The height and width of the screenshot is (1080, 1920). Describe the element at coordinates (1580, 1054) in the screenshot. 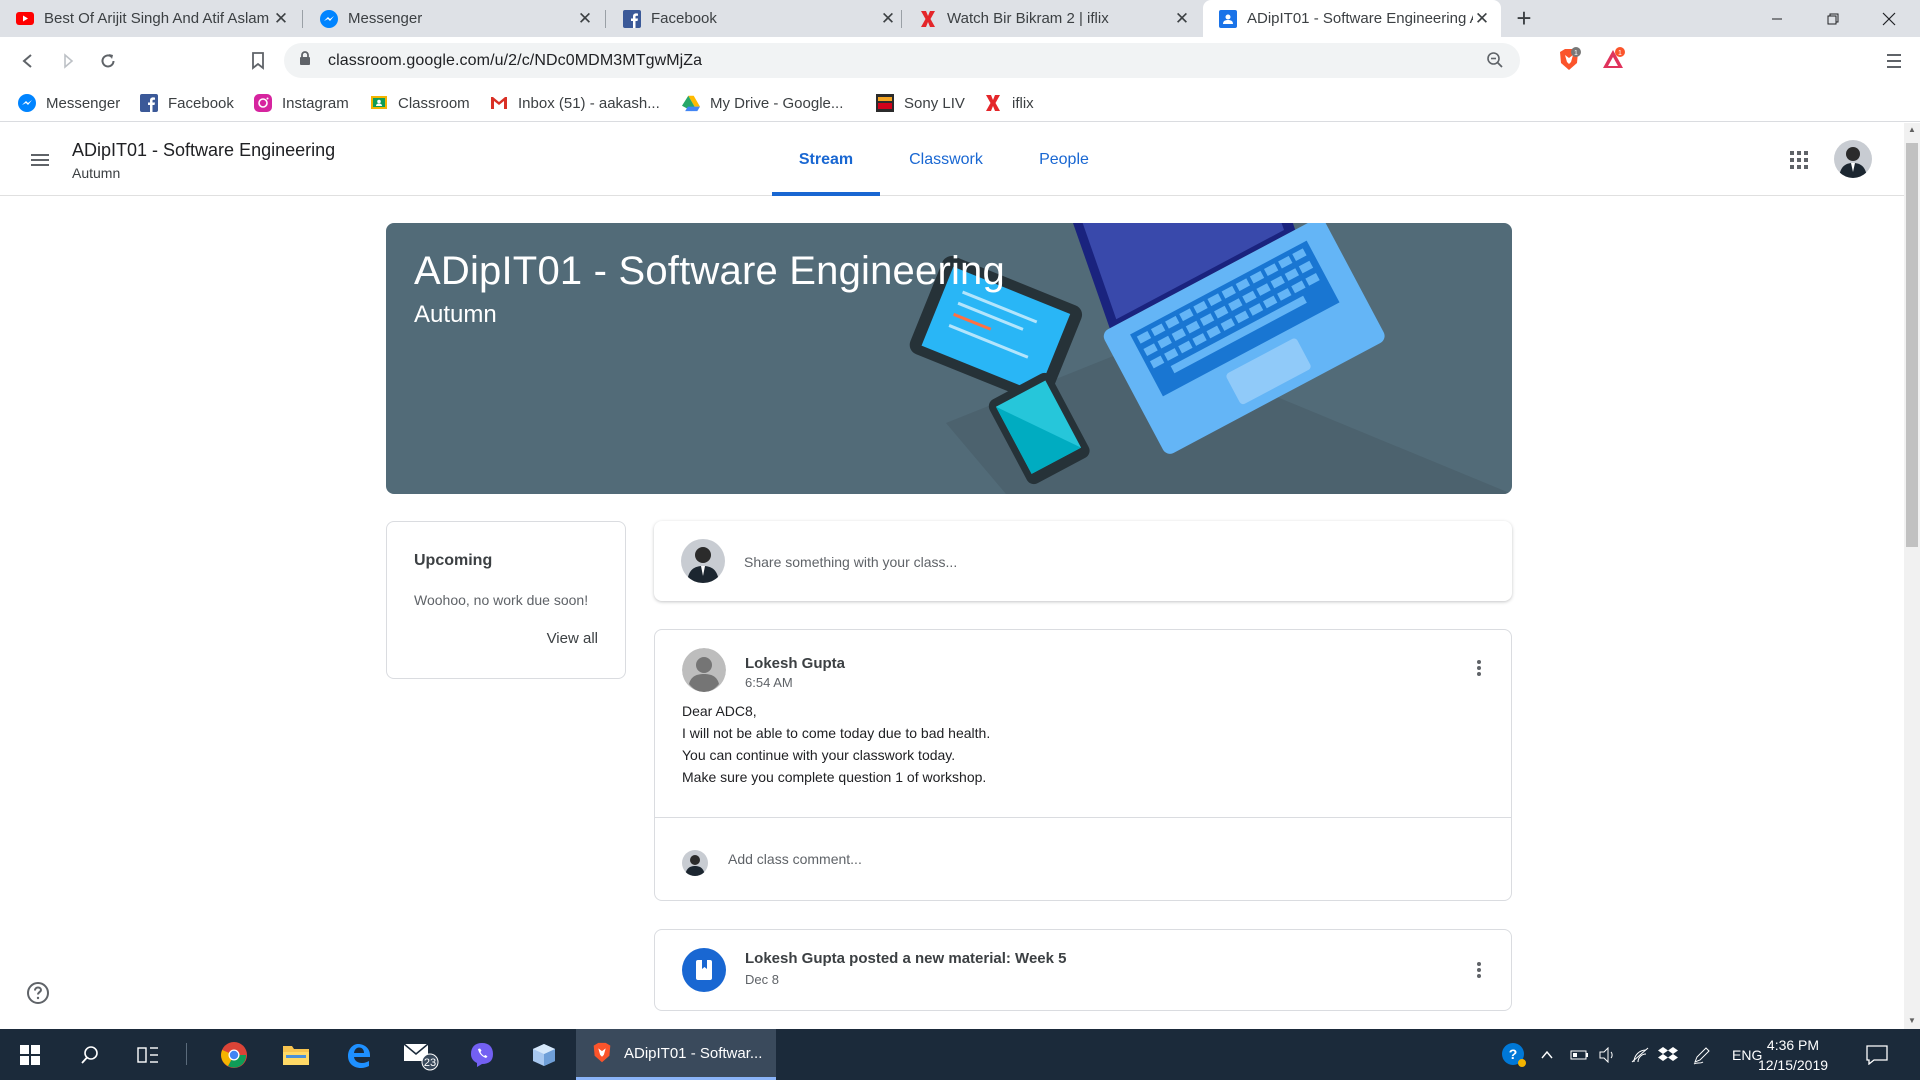

I see `battery-icon` at that location.